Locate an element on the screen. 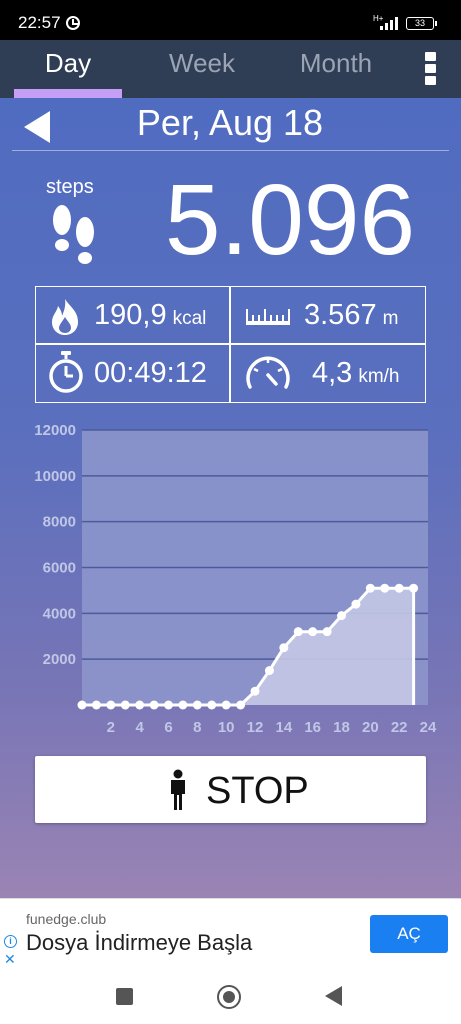 The height and width of the screenshot is (1024, 461). stop-label: STOP is located at coordinates (257, 791).